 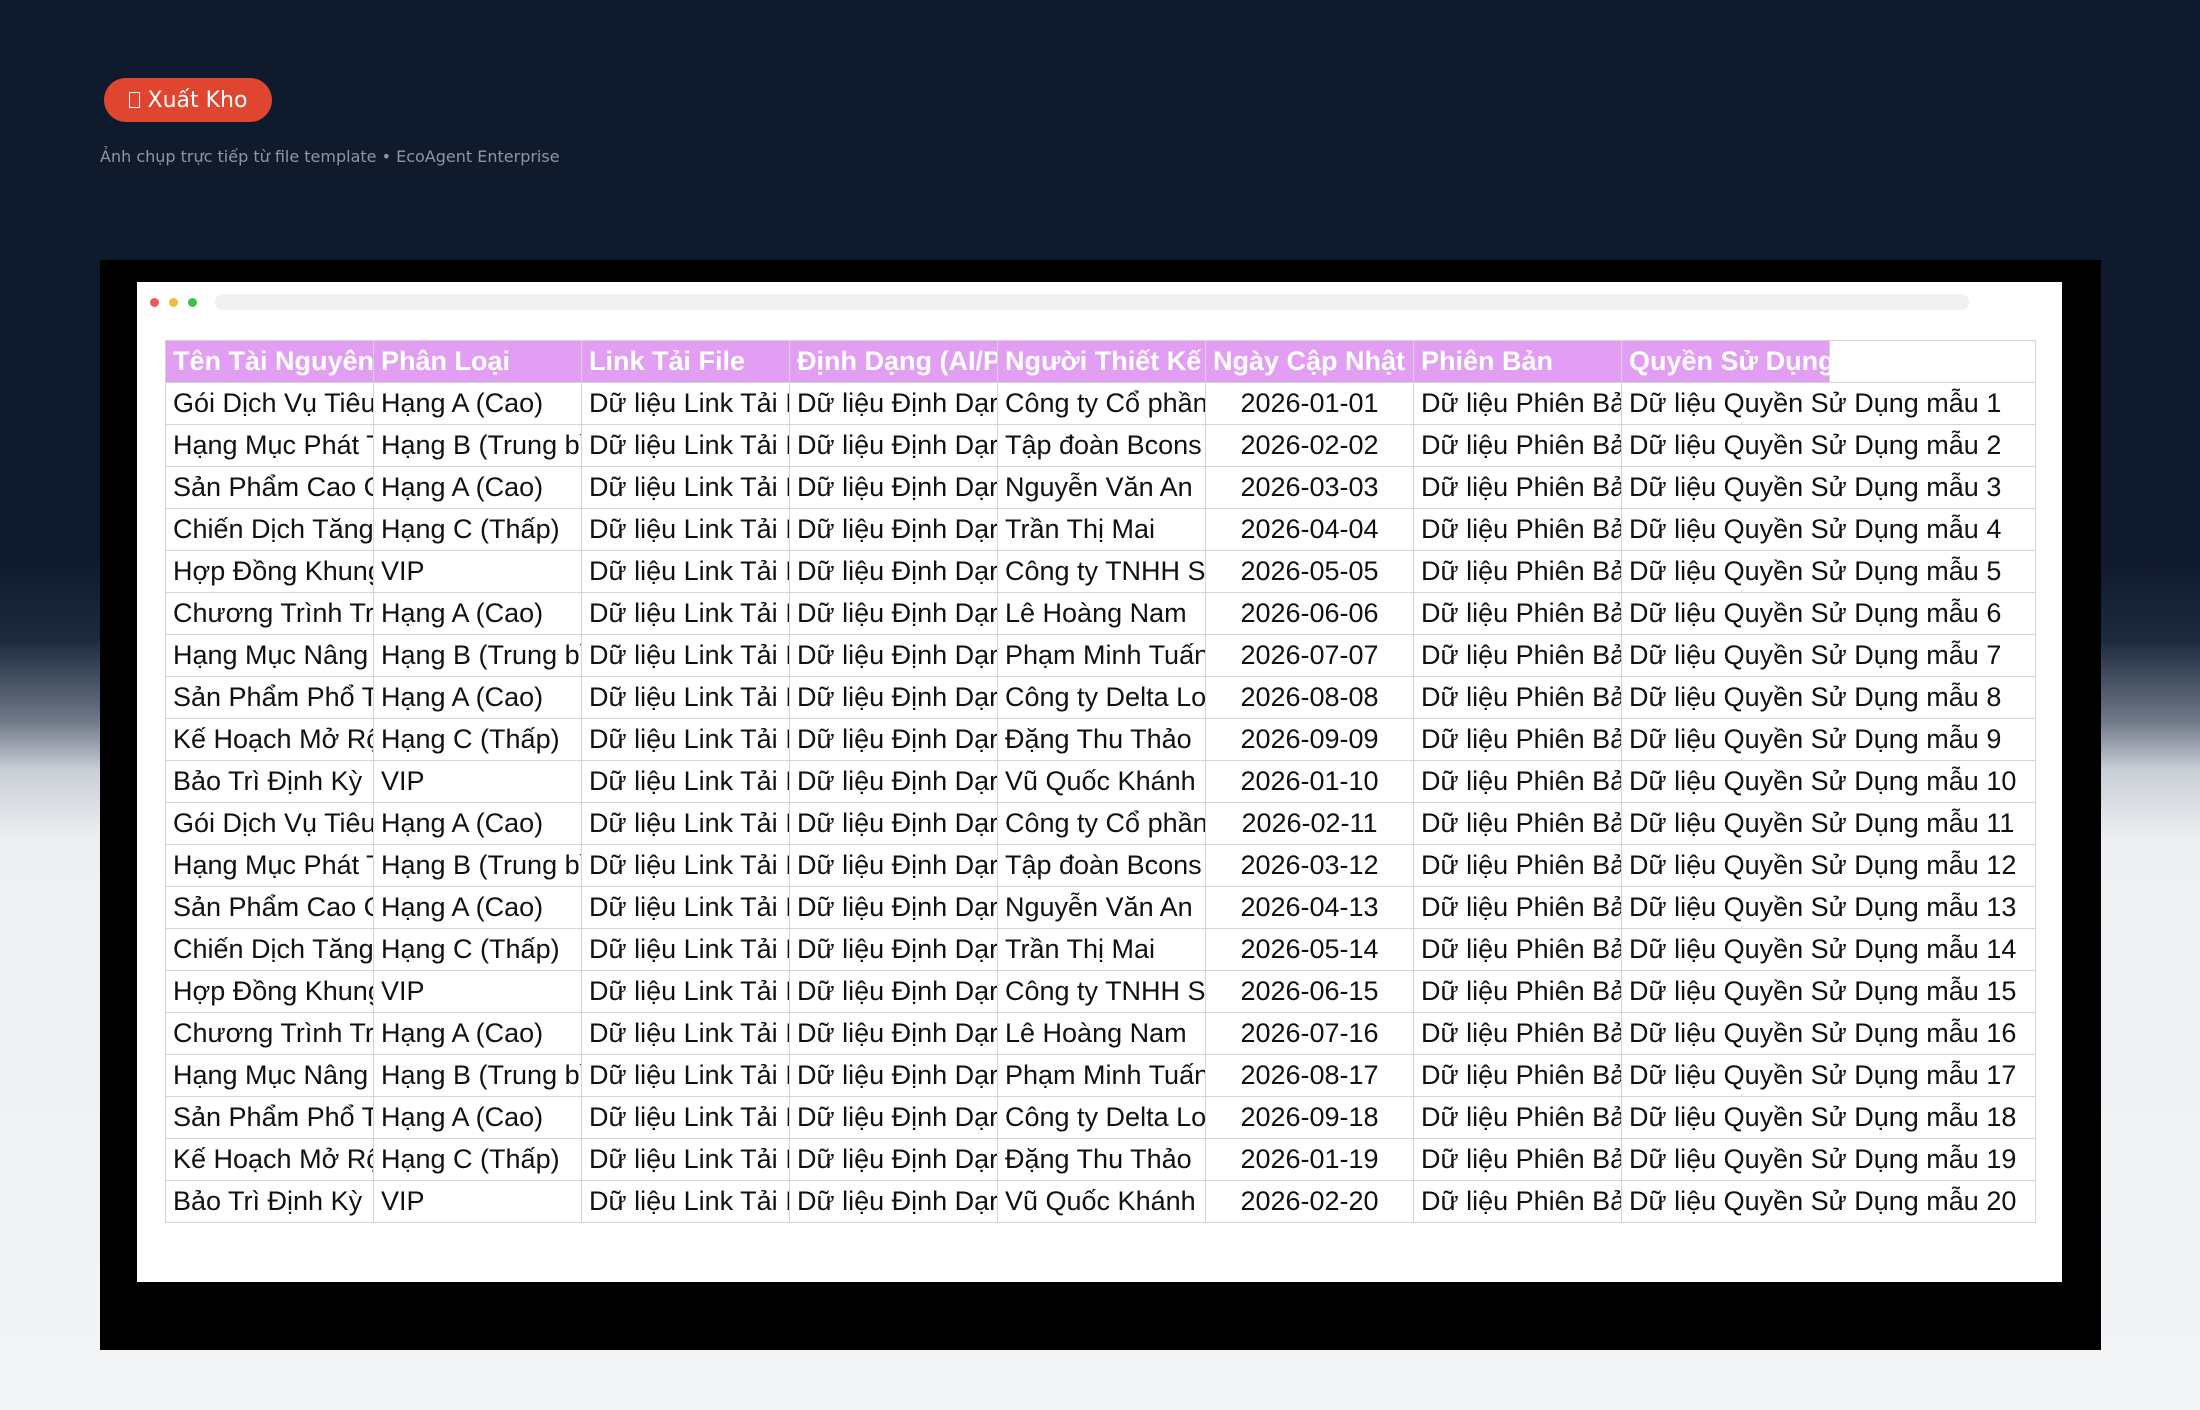 What do you see at coordinates (1309, 907) in the screenshot?
I see `table-cell: 2026-04-13` at bounding box center [1309, 907].